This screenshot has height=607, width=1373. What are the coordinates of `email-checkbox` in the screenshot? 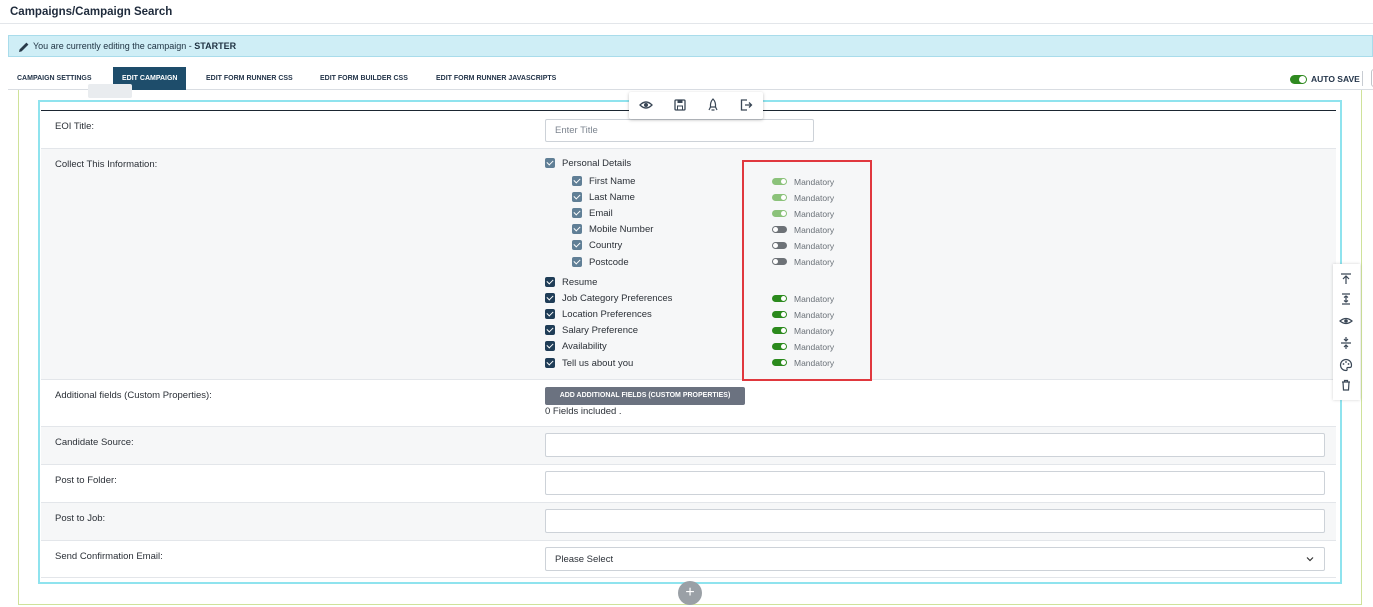 It's located at (577, 213).